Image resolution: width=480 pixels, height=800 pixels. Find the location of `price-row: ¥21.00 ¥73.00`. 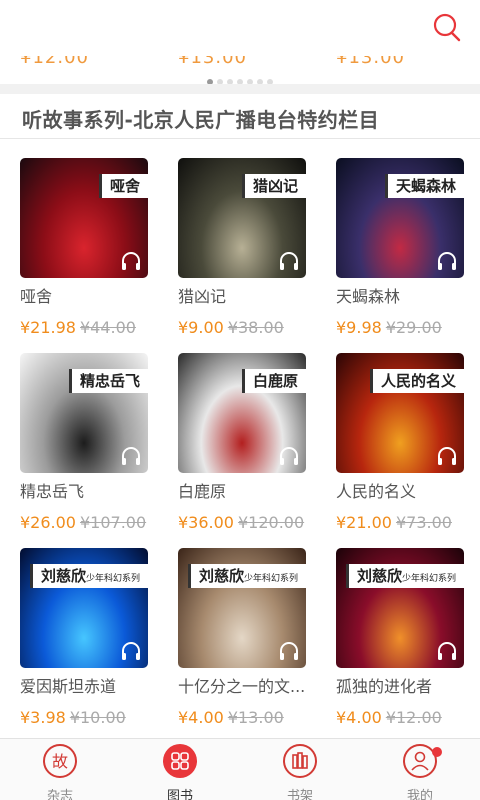

price-row: ¥21.00 ¥73.00 is located at coordinates (400, 522).